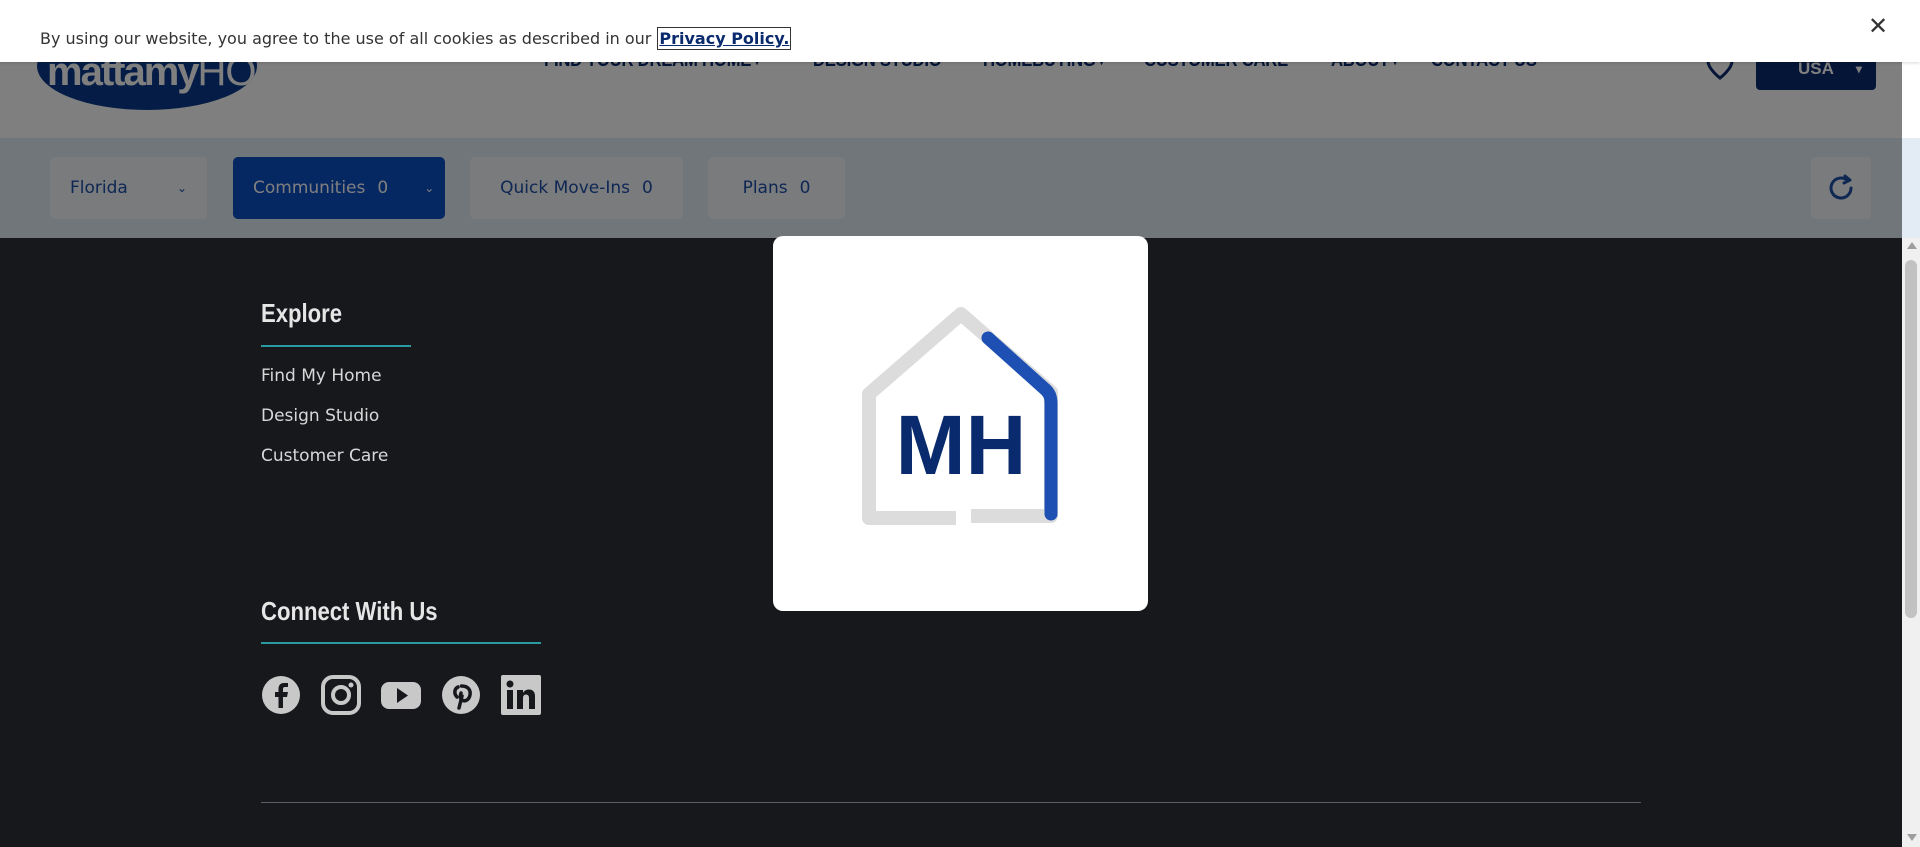 Image resolution: width=1920 pixels, height=847 pixels. I want to click on footer-link-find-my-home: Find My Home, so click(321, 376).